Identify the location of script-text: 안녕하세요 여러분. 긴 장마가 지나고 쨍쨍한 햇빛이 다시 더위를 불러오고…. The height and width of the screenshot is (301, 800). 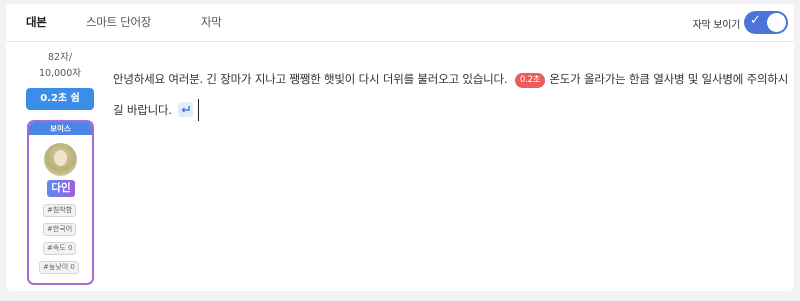
(310, 79).